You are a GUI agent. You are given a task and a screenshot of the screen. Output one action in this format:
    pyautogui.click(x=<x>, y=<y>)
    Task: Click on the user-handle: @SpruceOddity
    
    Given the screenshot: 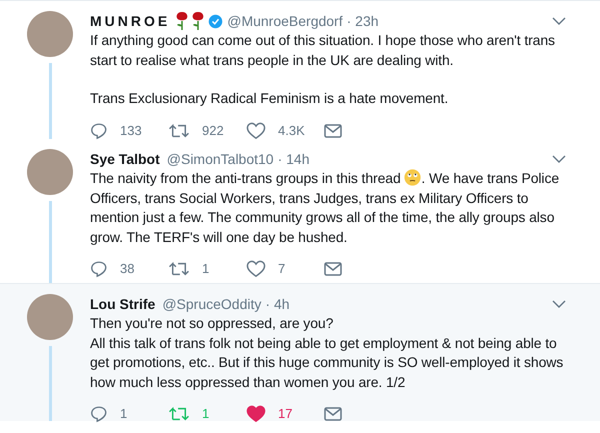 What is the action you would take?
    pyautogui.click(x=212, y=304)
    